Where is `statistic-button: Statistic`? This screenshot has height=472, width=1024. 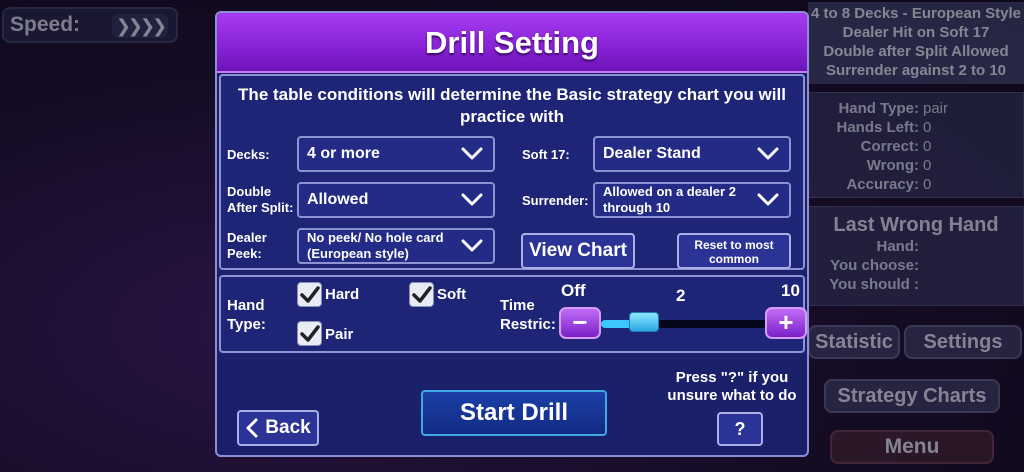 statistic-button: Statistic is located at coordinates (854, 342).